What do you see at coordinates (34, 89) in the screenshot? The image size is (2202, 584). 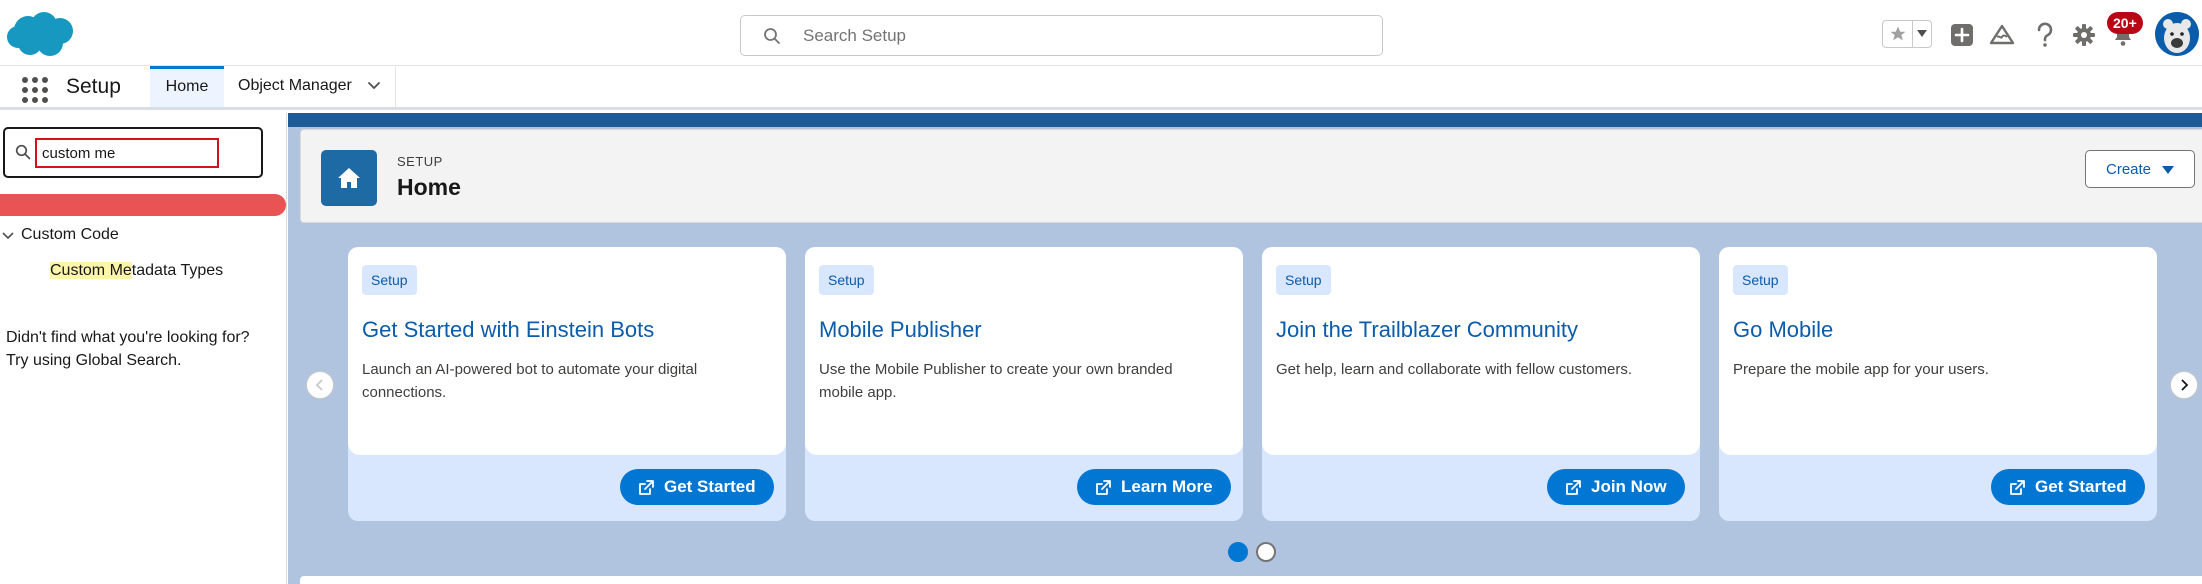 I see `app-launcher-icon` at bounding box center [34, 89].